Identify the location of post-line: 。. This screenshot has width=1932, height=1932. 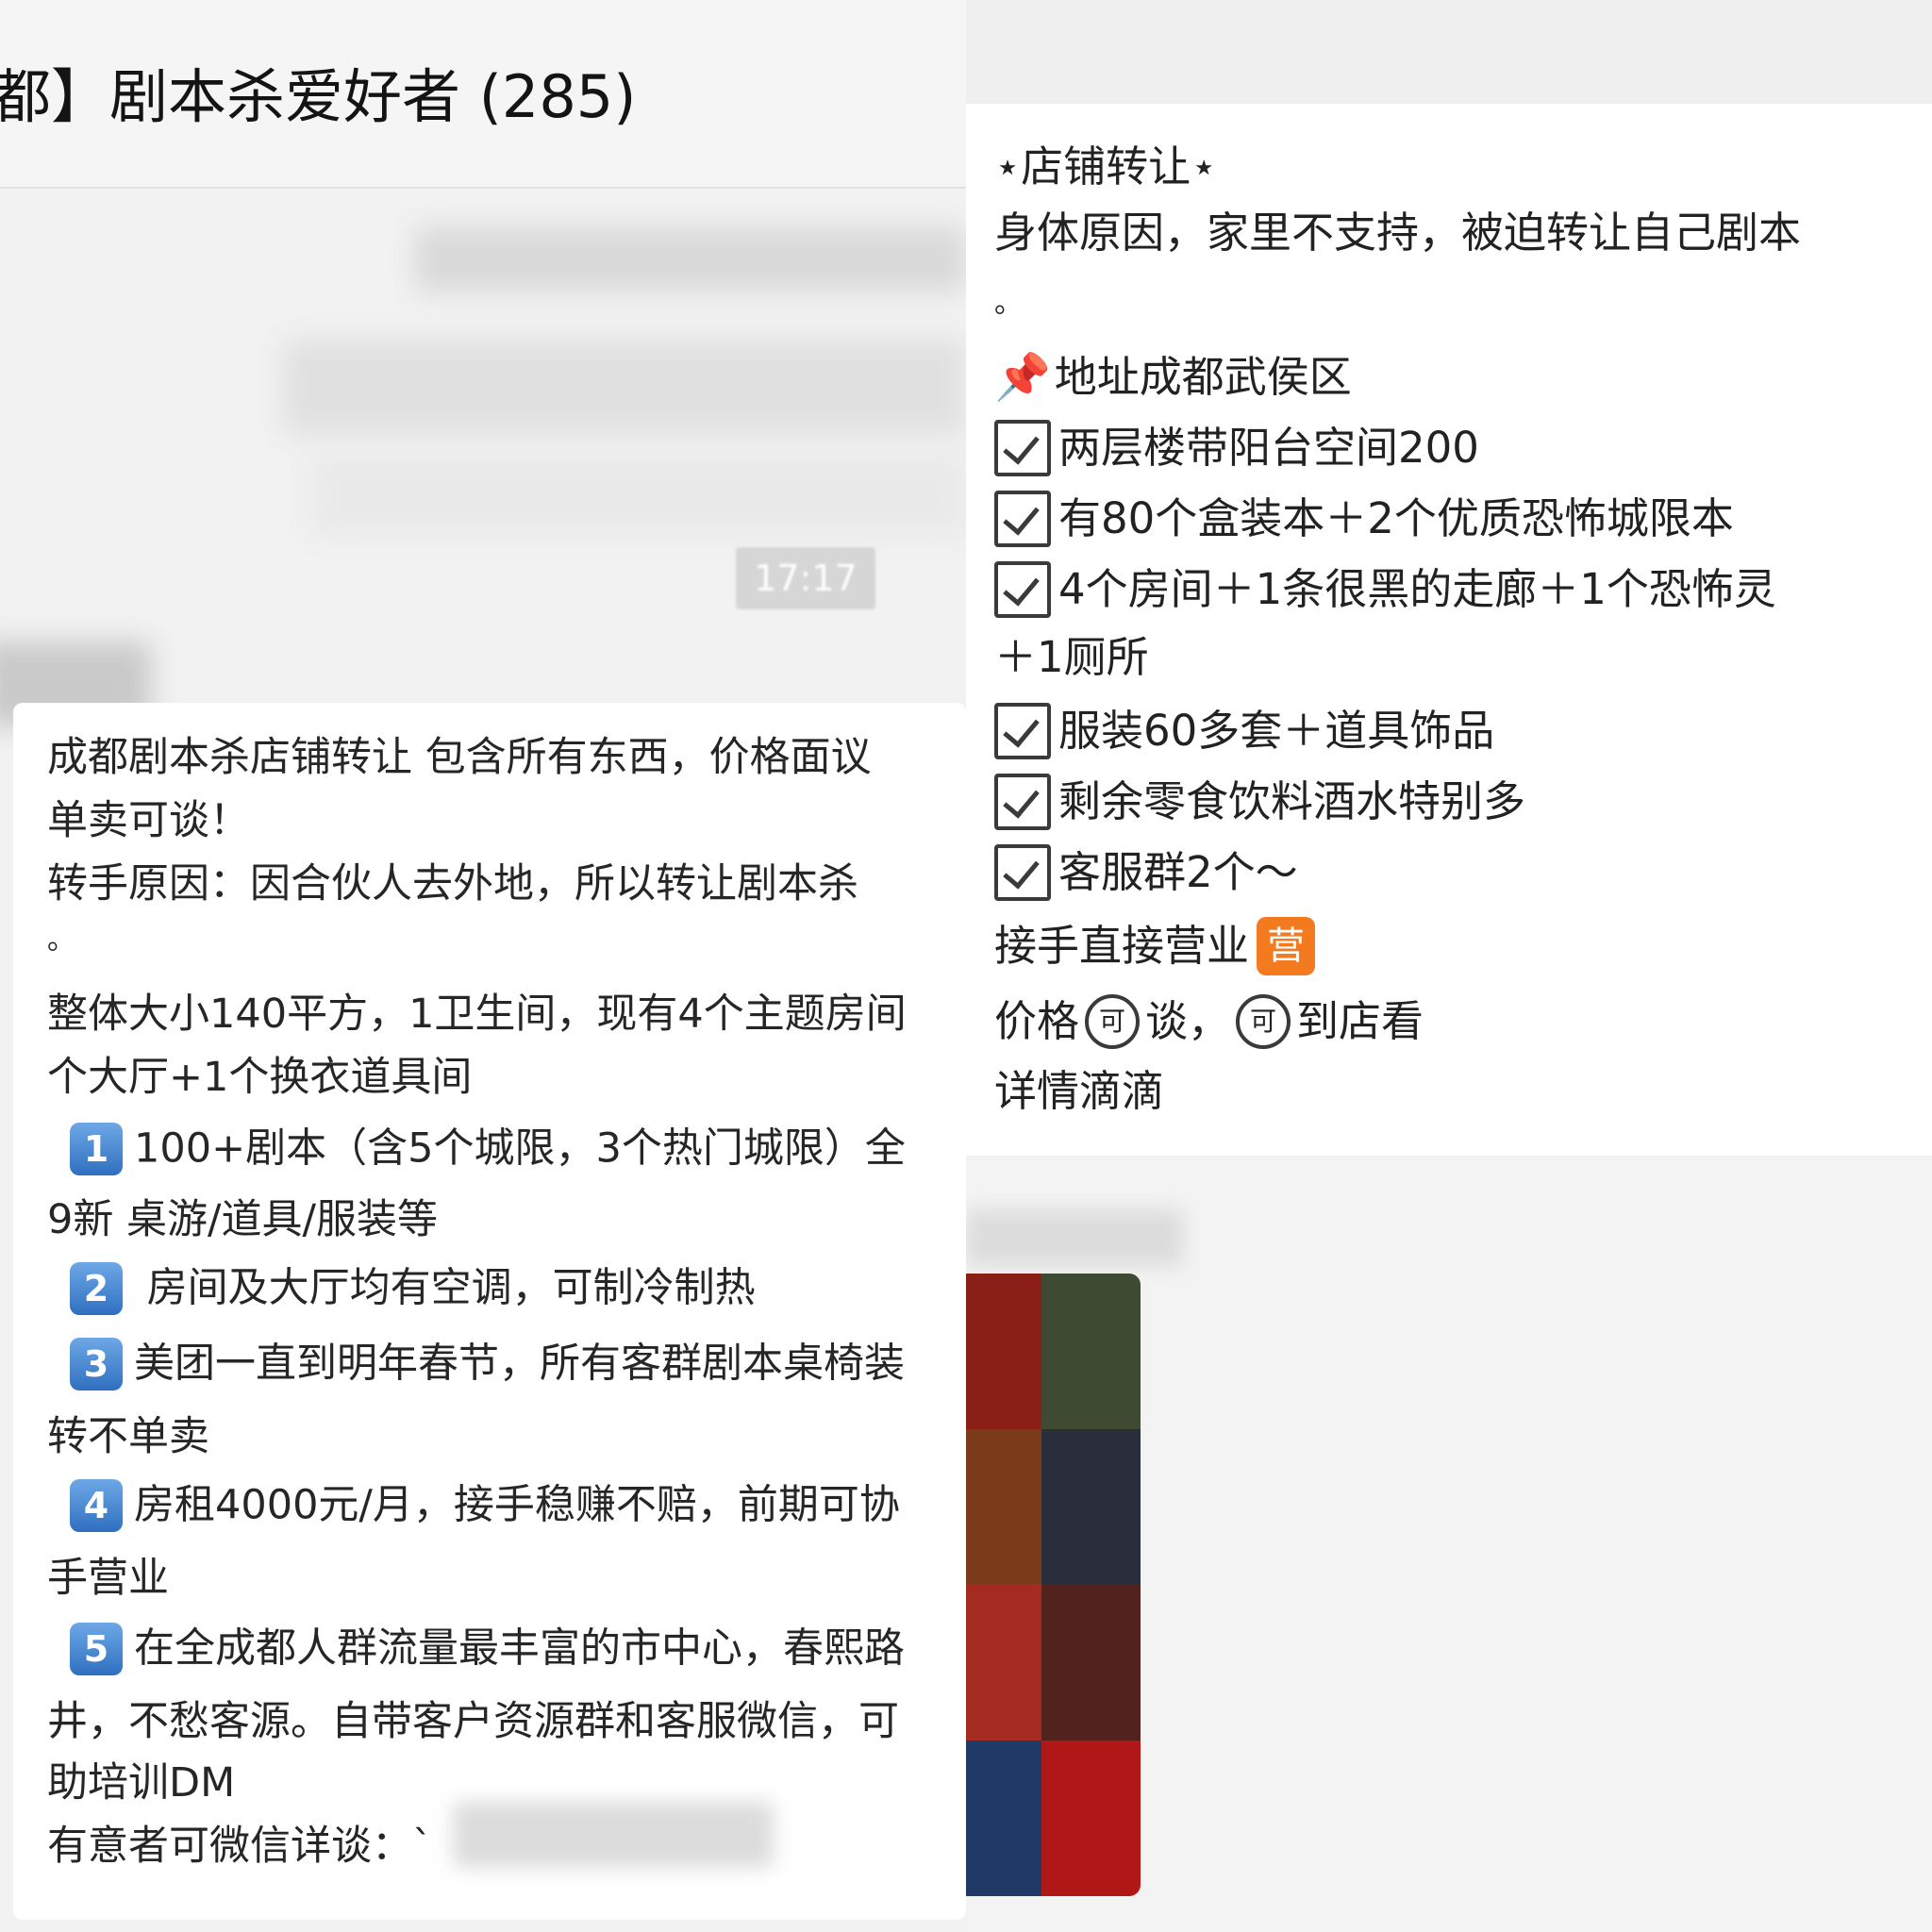
(1008, 304).